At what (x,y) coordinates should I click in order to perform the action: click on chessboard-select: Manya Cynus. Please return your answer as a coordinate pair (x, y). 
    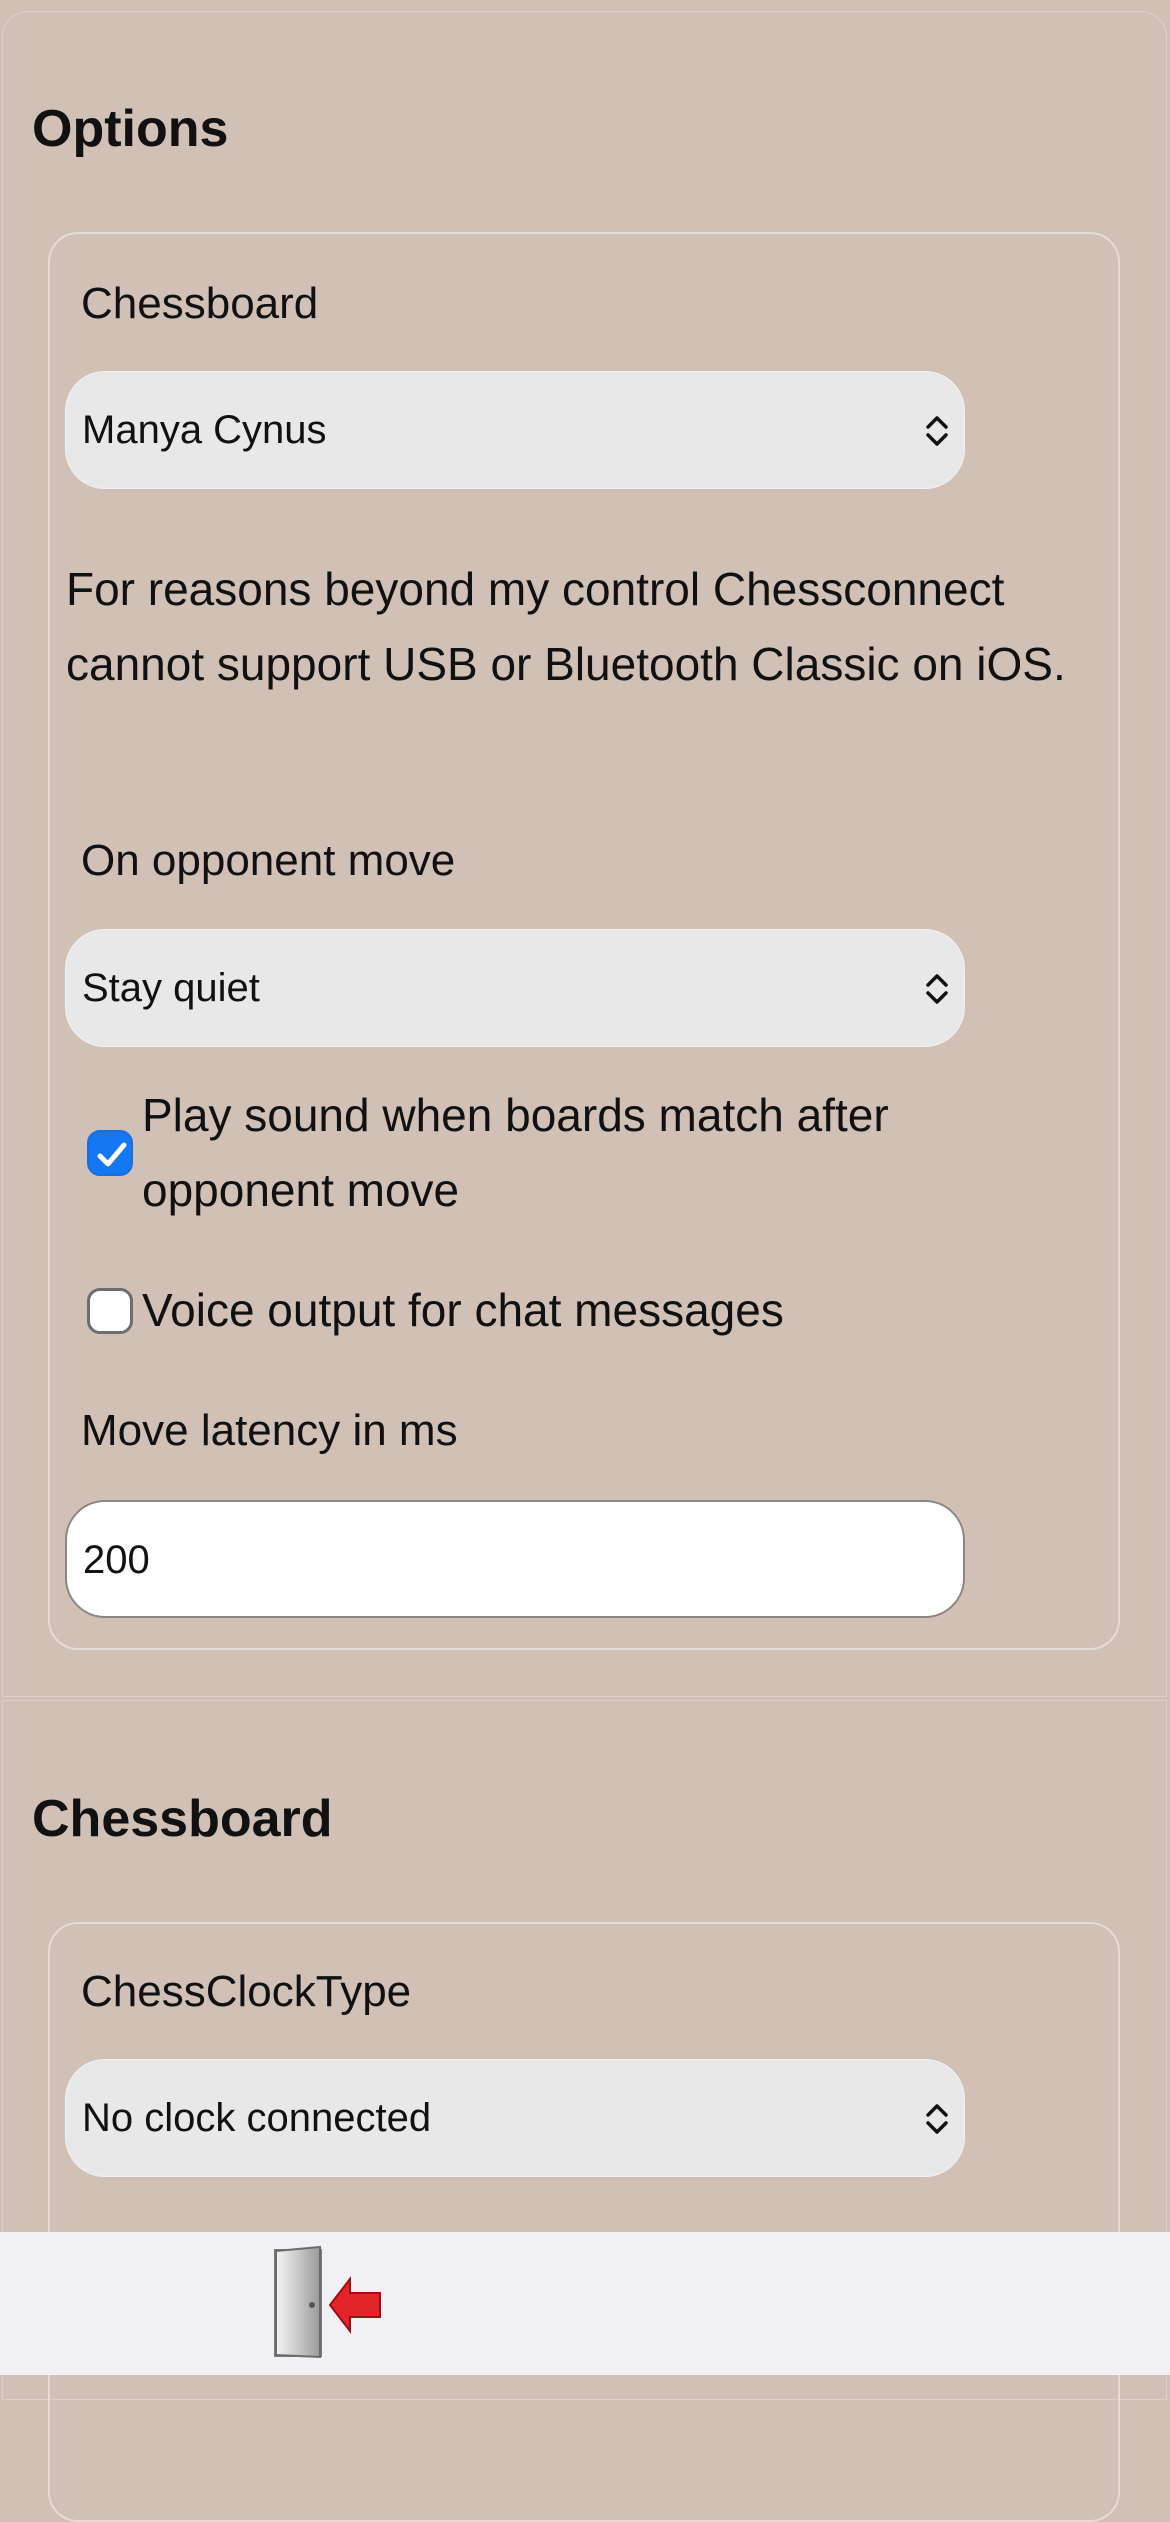
    Looking at the image, I should click on (515, 430).